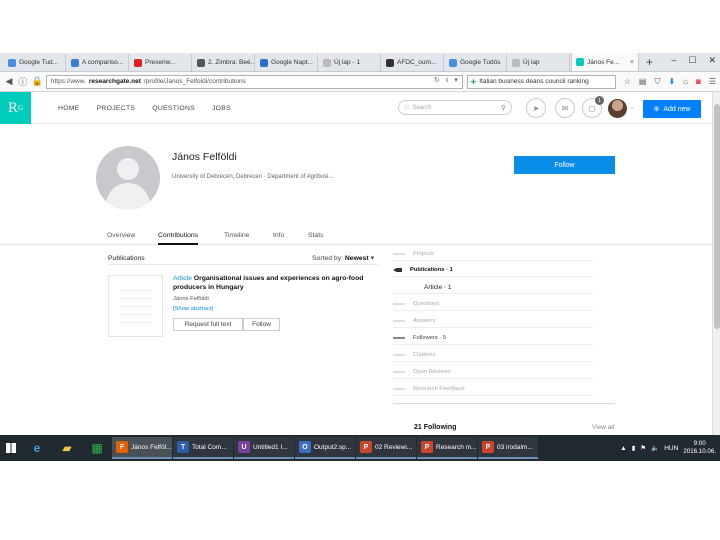 The height and width of the screenshot is (540, 720). I want to click on network-icon: ▮, so click(634, 448).